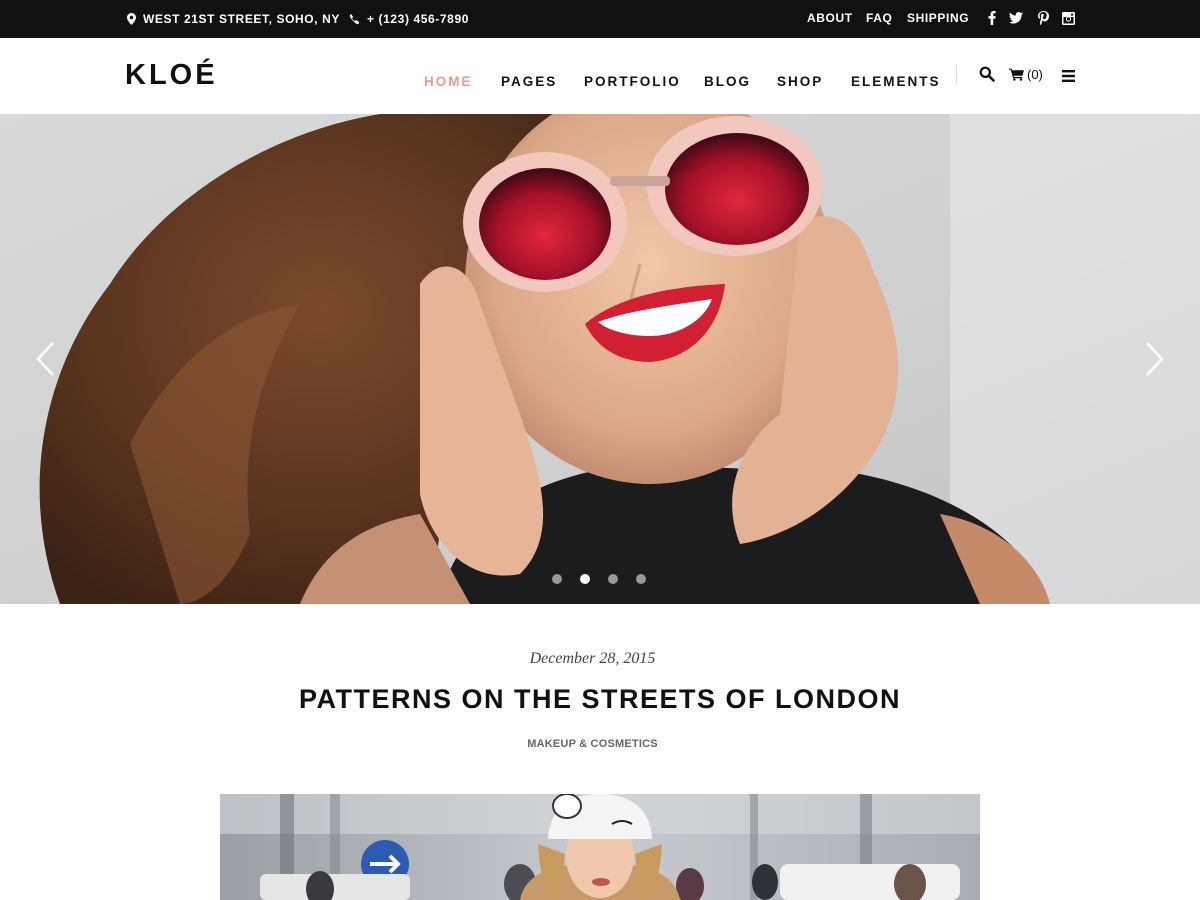 The width and height of the screenshot is (1200, 900). I want to click on cart-icon, so click(1016, 74).